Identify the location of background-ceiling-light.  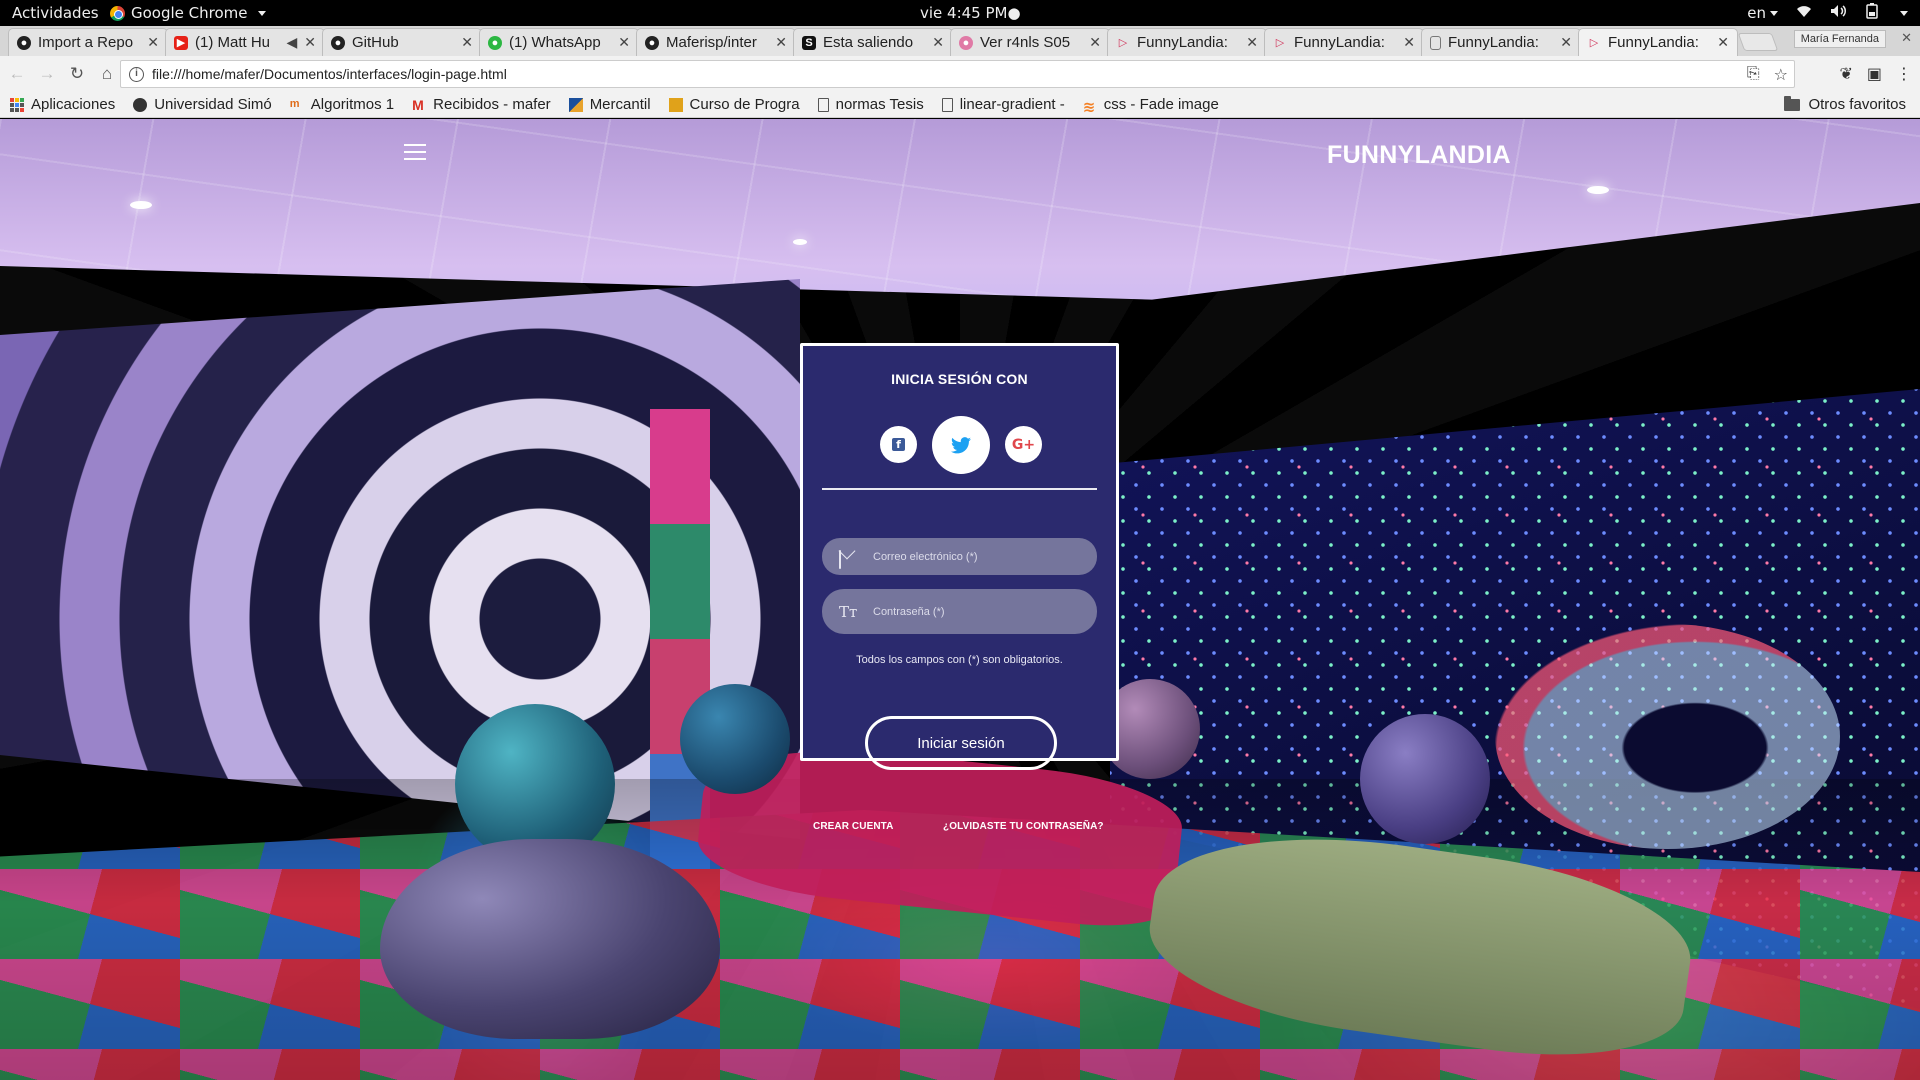
(1598, 190).